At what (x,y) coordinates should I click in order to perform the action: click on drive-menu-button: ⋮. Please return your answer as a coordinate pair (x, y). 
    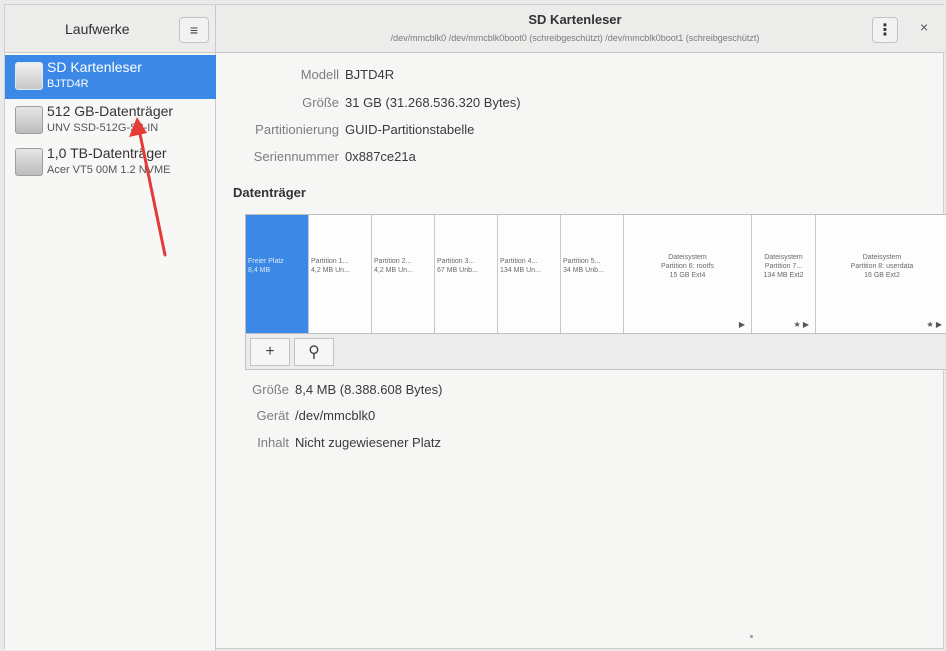
    Looking at the image, I should click on (885, 30).